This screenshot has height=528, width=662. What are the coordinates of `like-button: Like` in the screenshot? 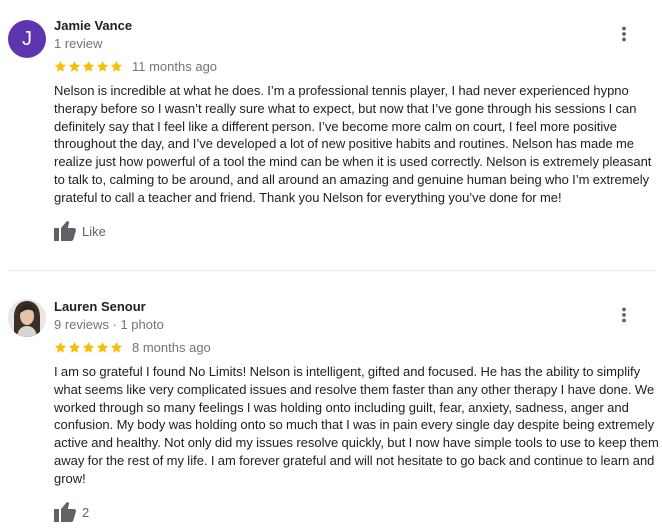 It's located at (79, 231).